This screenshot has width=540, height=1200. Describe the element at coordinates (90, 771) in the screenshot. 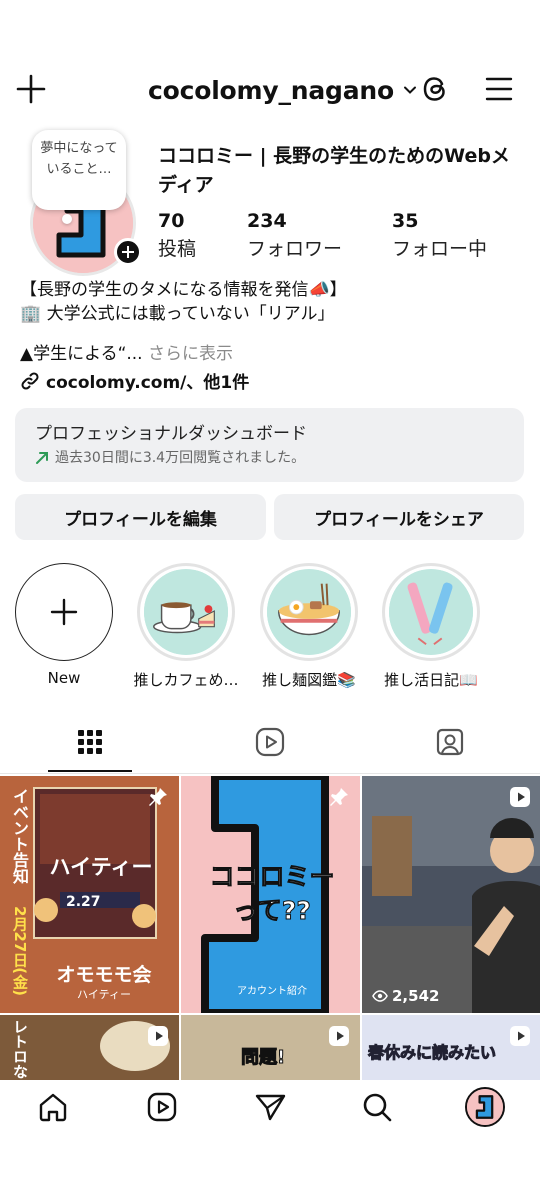

I see `active-tab-indicator` at that location.